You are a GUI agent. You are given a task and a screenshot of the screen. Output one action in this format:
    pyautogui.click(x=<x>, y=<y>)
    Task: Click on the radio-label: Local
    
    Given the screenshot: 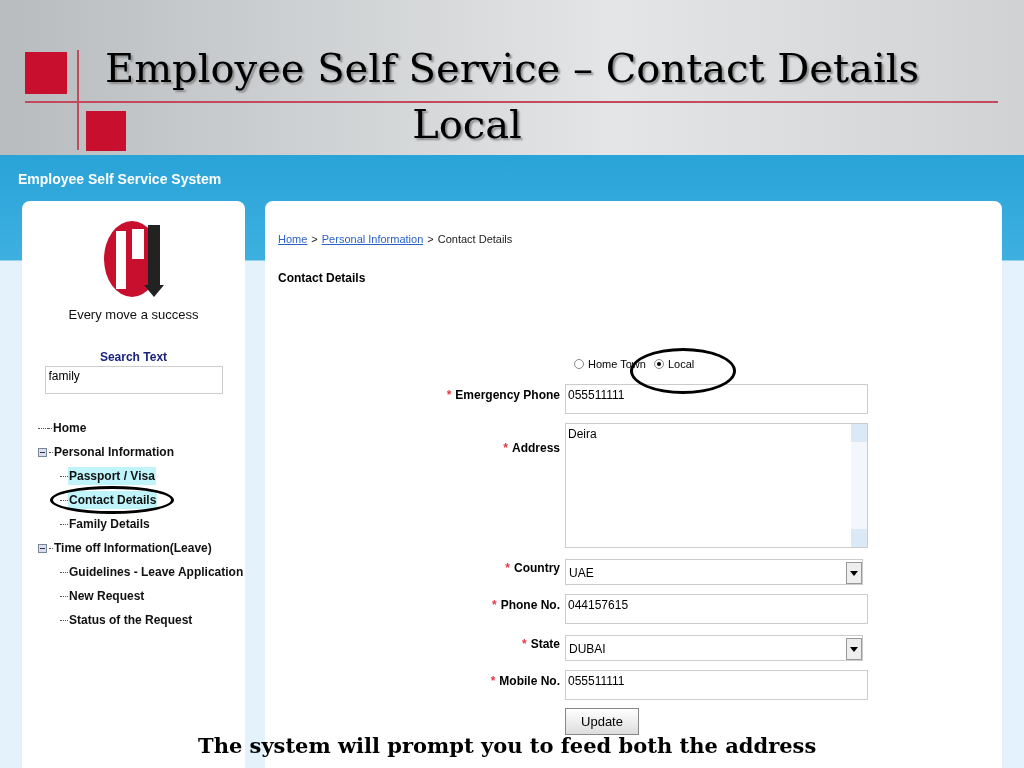 What is the action you would take?
    pyautogui.click(x=681, y=364)
    